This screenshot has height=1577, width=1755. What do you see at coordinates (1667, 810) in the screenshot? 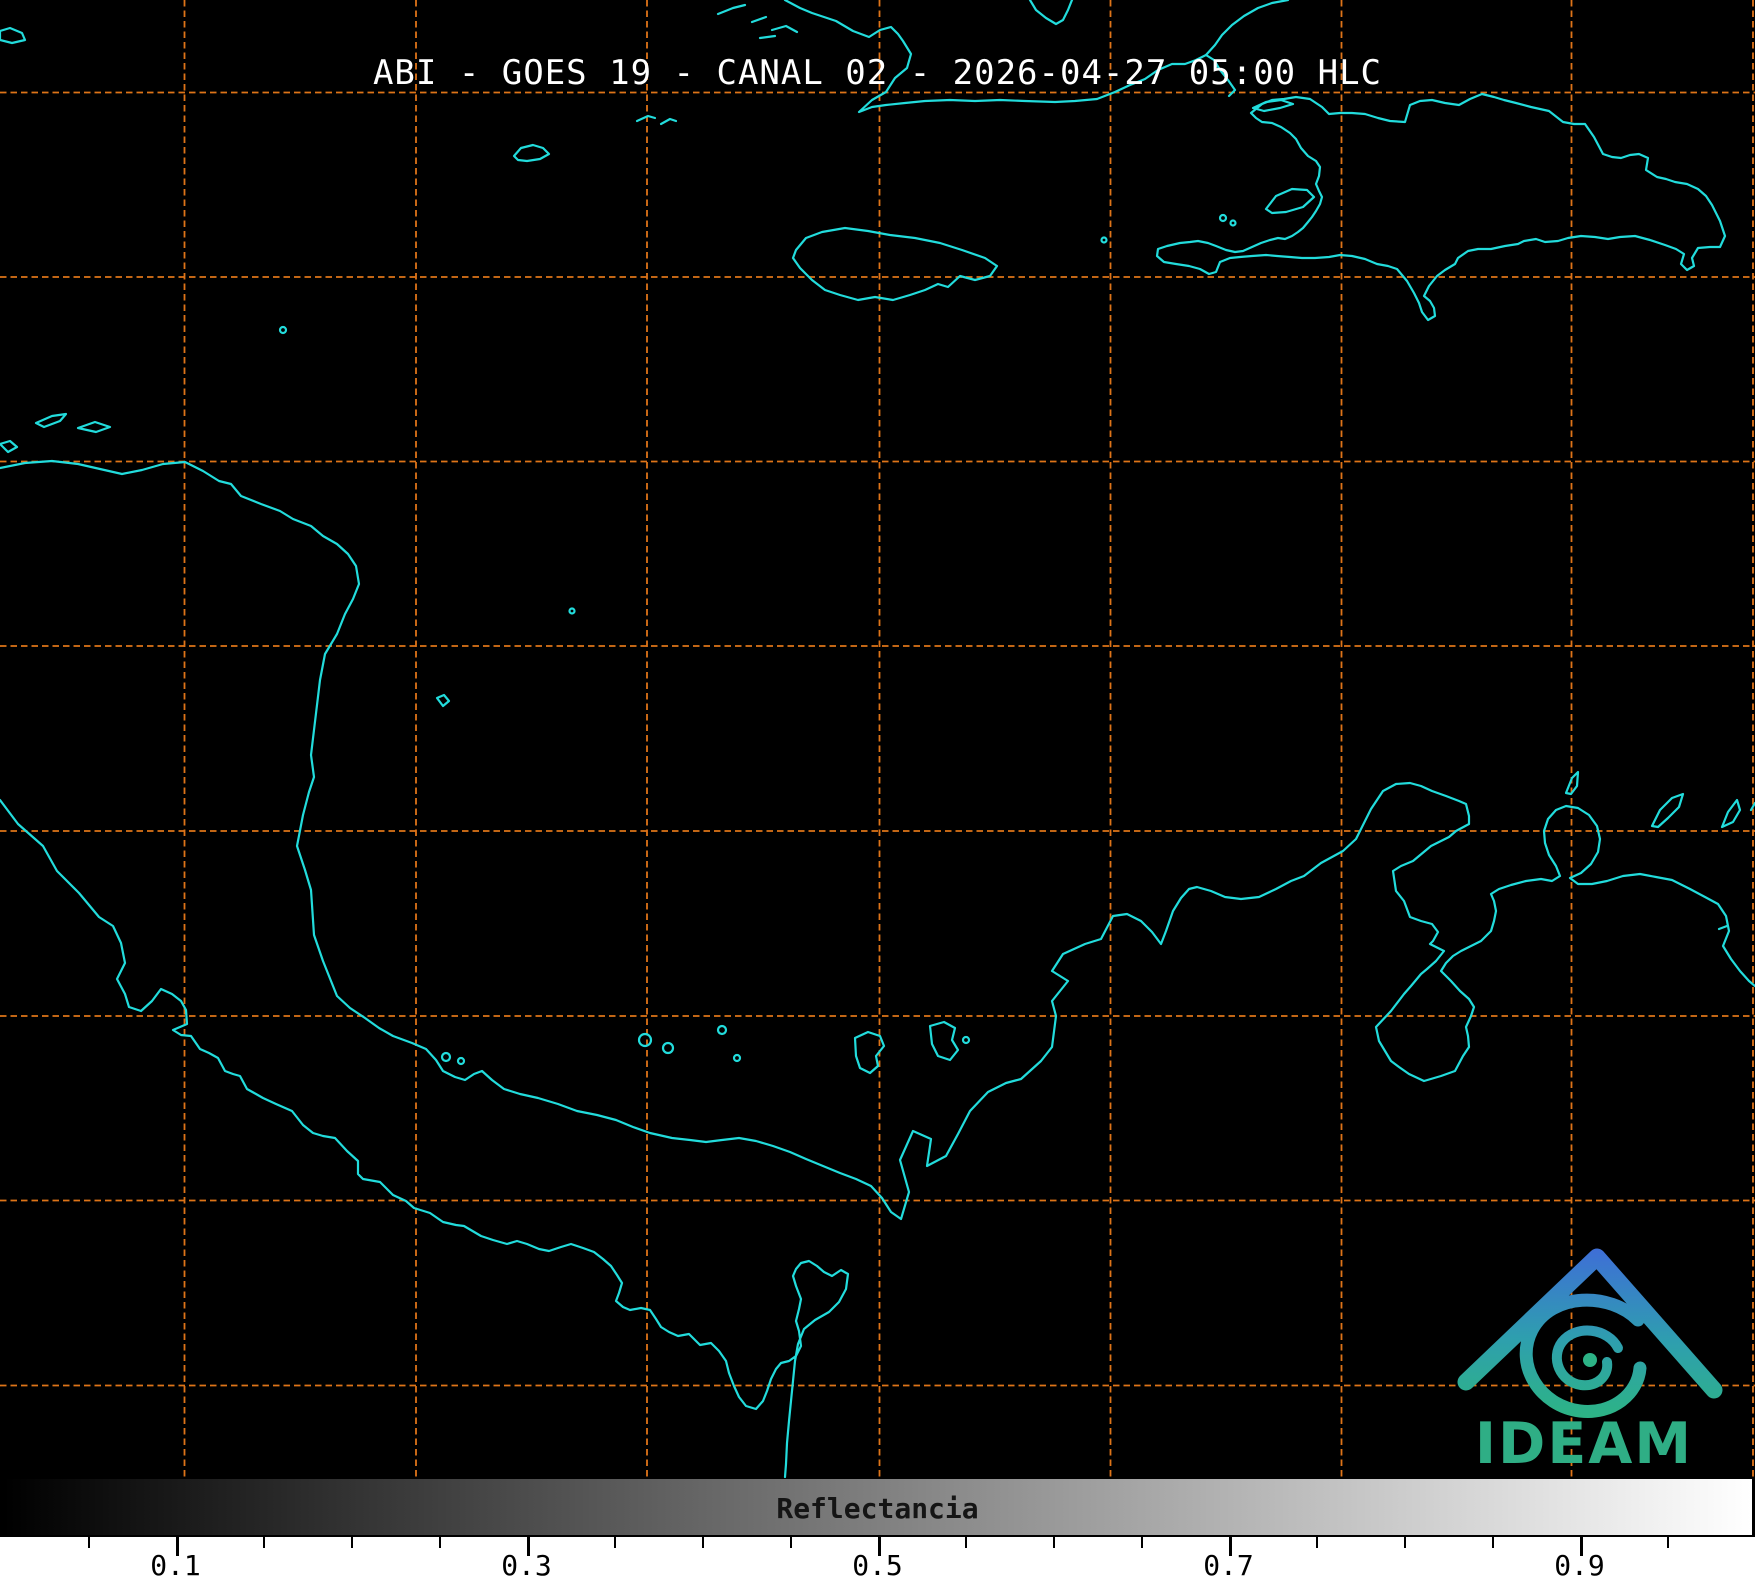
I see `curacao-island` at bounding box center [1667, 810].